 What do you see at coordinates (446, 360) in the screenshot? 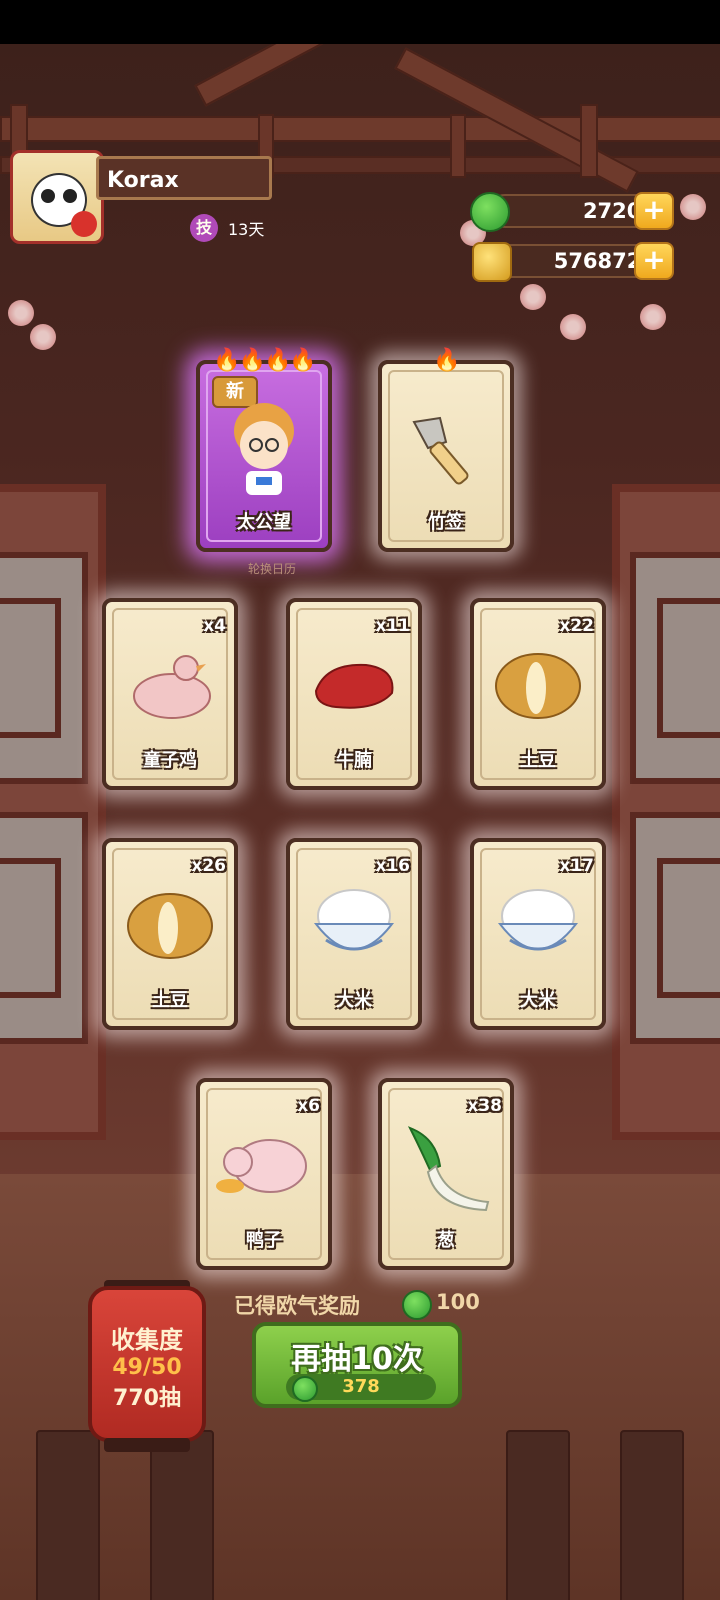
I see `rarity-flames: 🔥` at bounding box center [446, 360].